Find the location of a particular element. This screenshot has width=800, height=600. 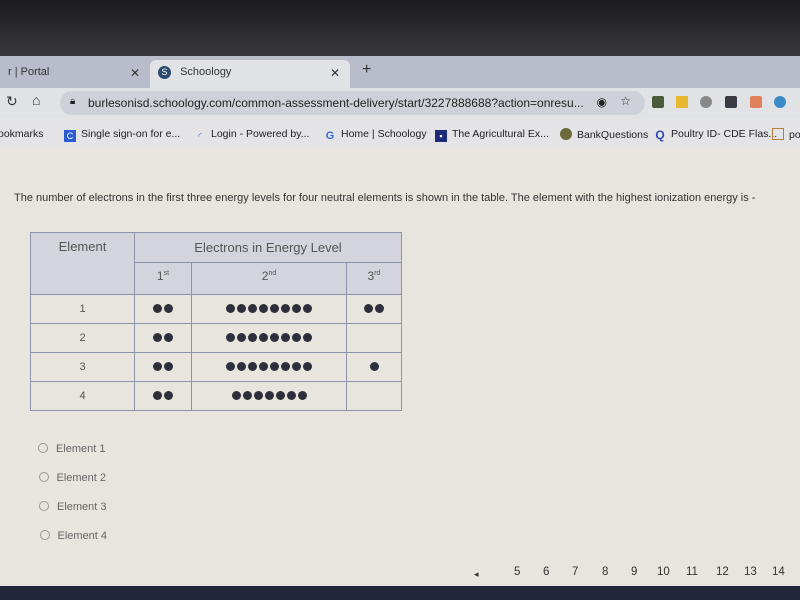

tab-strip: r | Portal ✕ S Schoology ✕ + is located at coordinates (400, 72).